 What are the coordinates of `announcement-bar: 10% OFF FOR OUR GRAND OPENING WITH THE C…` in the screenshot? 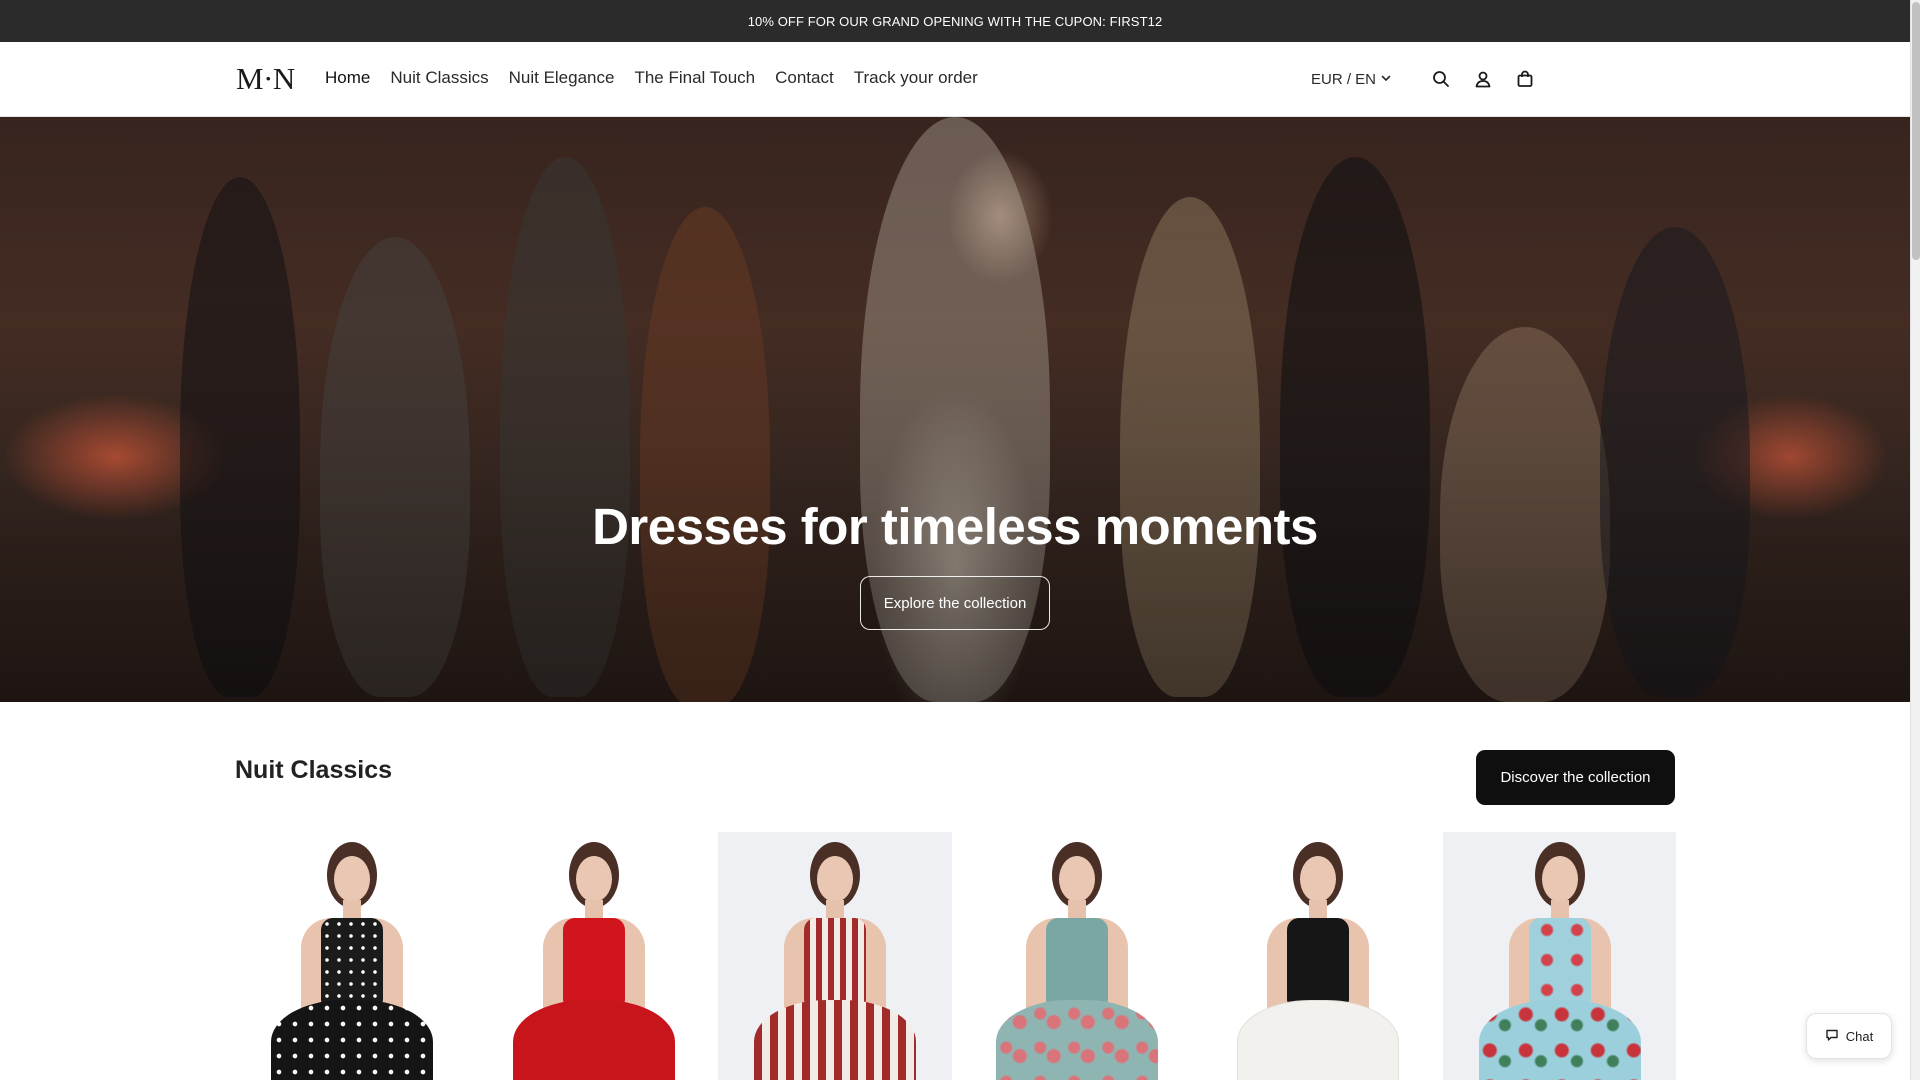 It's located at (955, 21).